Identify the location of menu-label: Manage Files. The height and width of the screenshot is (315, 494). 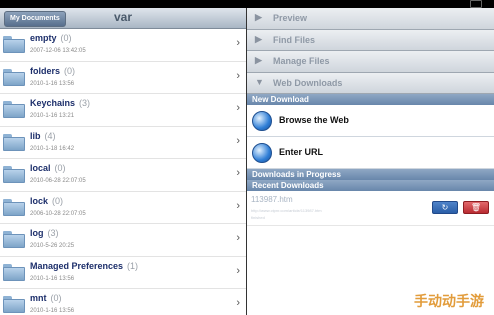
(301, 61).